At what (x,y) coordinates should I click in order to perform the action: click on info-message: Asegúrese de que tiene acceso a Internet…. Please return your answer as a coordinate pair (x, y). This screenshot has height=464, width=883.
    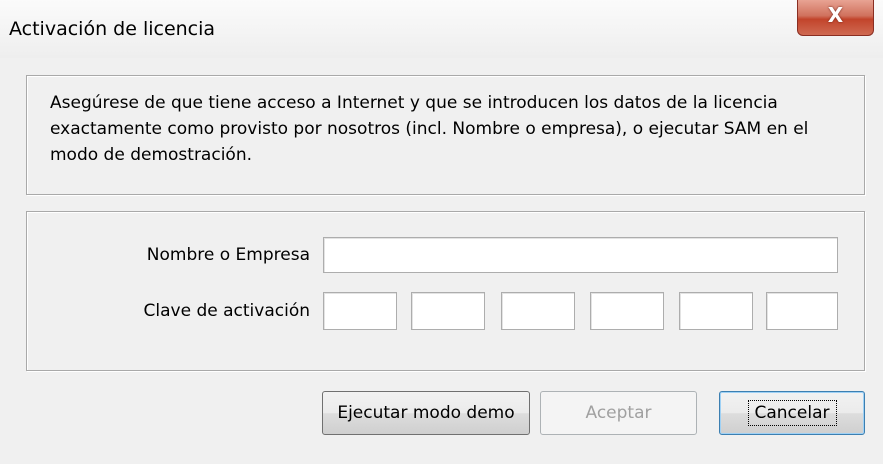
    Looking at the image, I should click on (429, 129).